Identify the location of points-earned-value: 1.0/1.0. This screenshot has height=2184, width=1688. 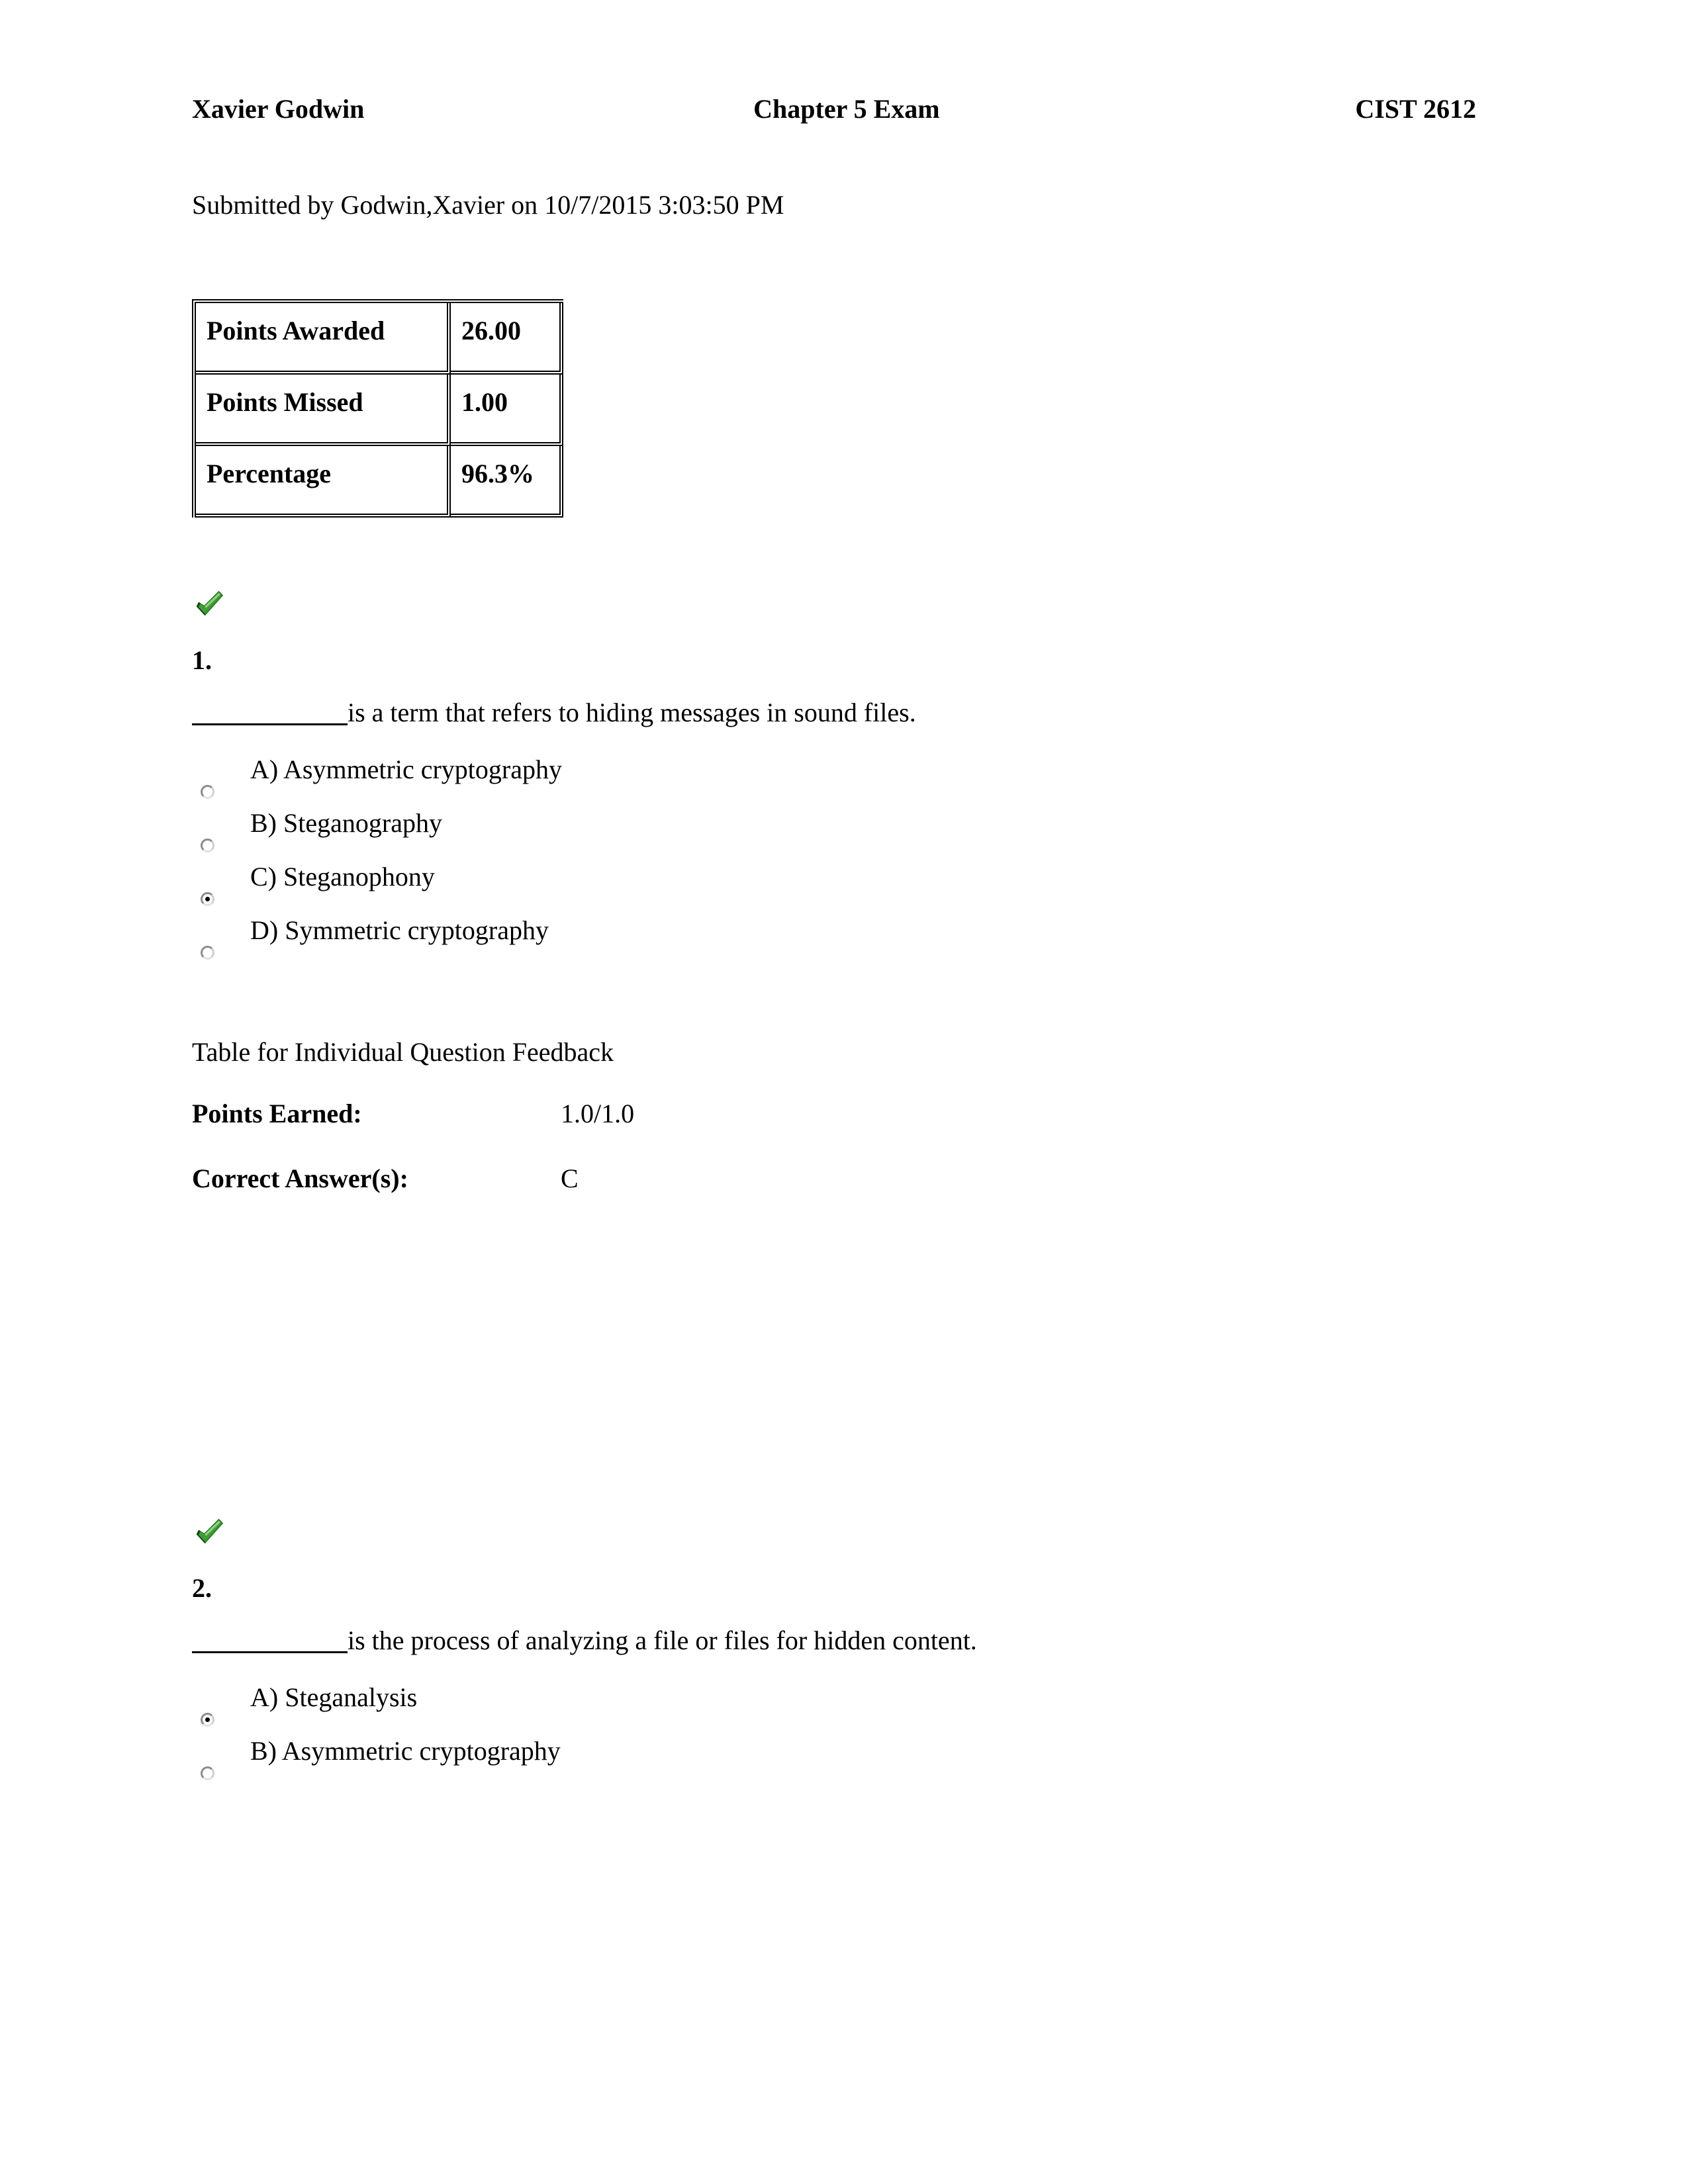
(598, 1113).